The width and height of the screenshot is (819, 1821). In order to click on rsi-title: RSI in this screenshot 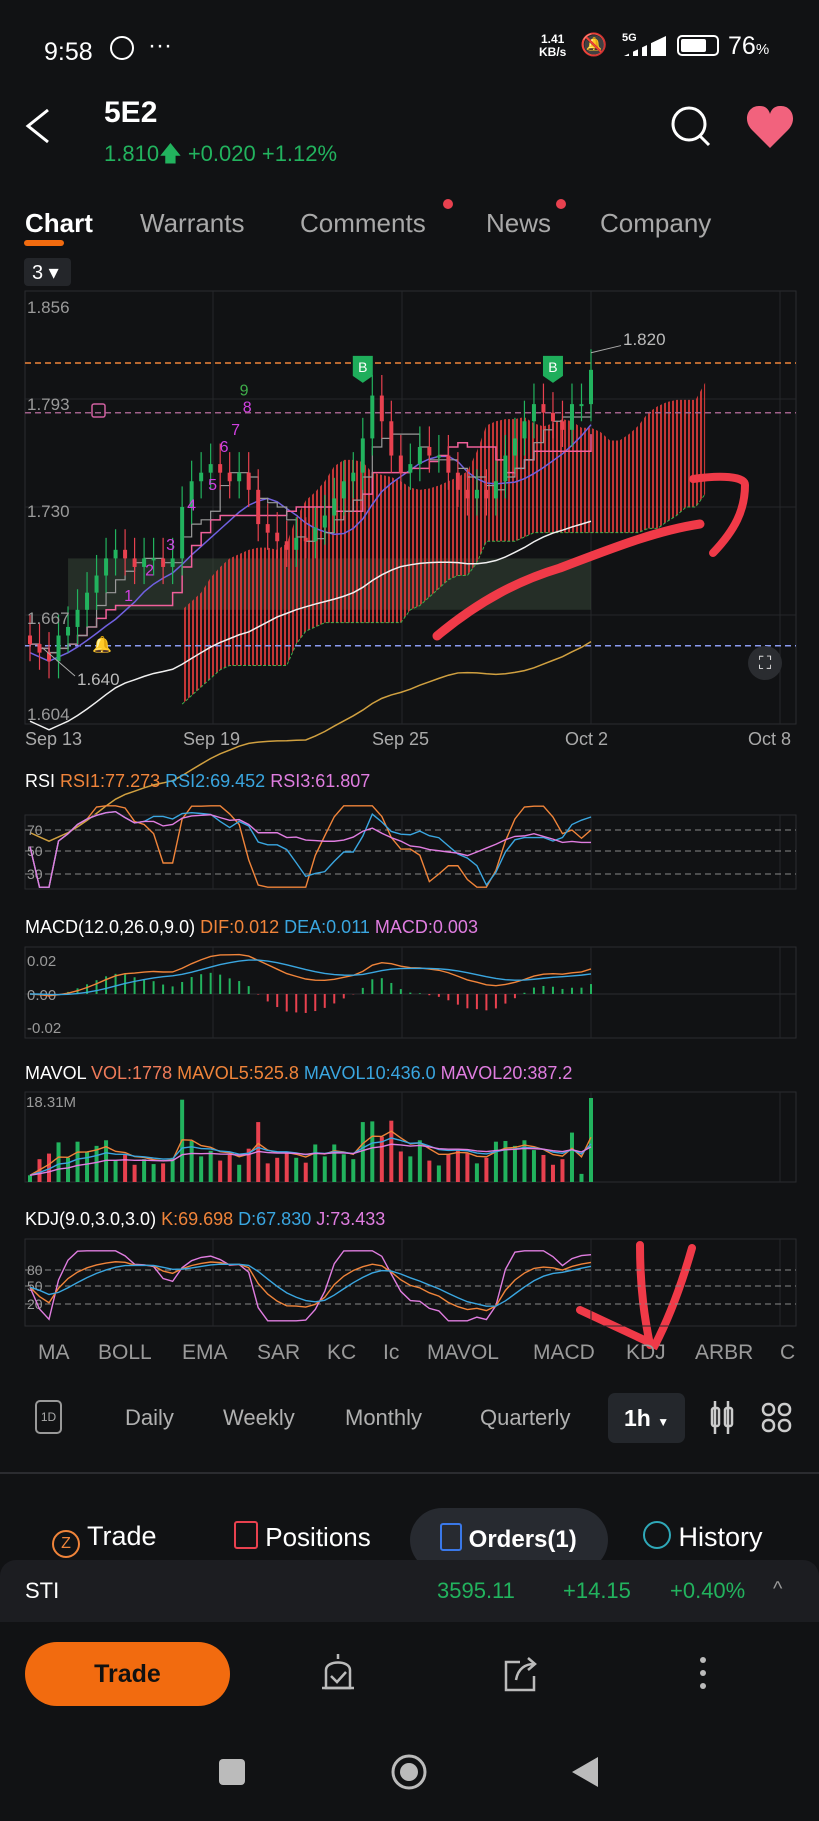, I will do `click(40, 781)`.